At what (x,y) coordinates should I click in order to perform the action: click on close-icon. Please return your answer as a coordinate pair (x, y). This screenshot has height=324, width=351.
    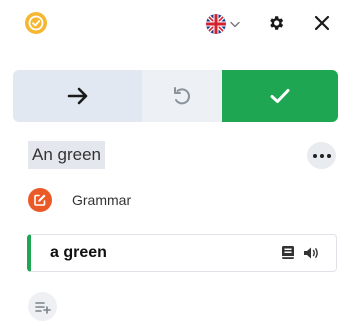
    Looking at the image, I should click on (322, 23).